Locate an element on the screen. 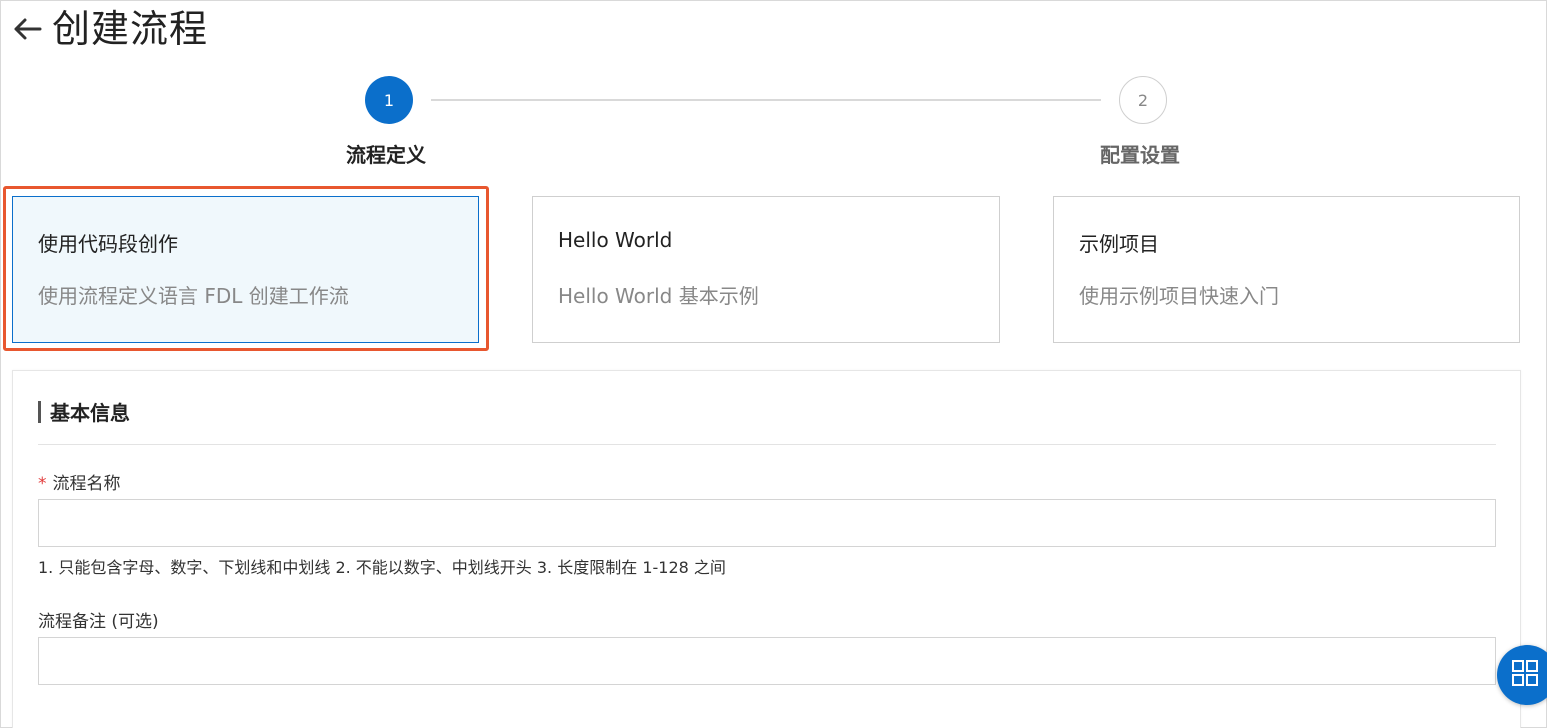  section-bar is located at coordinates (39, 411).